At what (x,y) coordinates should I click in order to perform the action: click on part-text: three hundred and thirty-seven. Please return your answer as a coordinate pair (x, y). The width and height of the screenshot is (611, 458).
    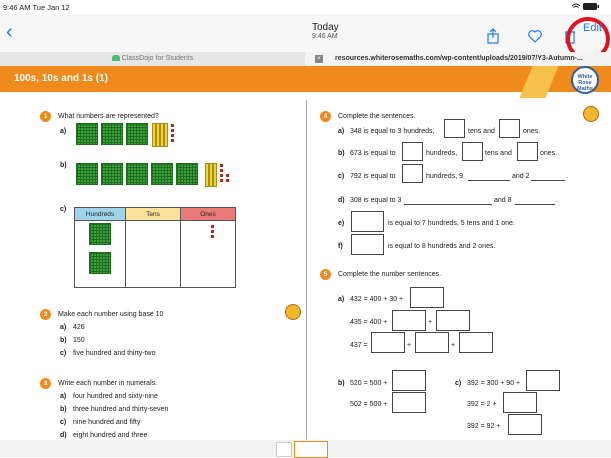
    Looking at the image, I should click on (121, 409).